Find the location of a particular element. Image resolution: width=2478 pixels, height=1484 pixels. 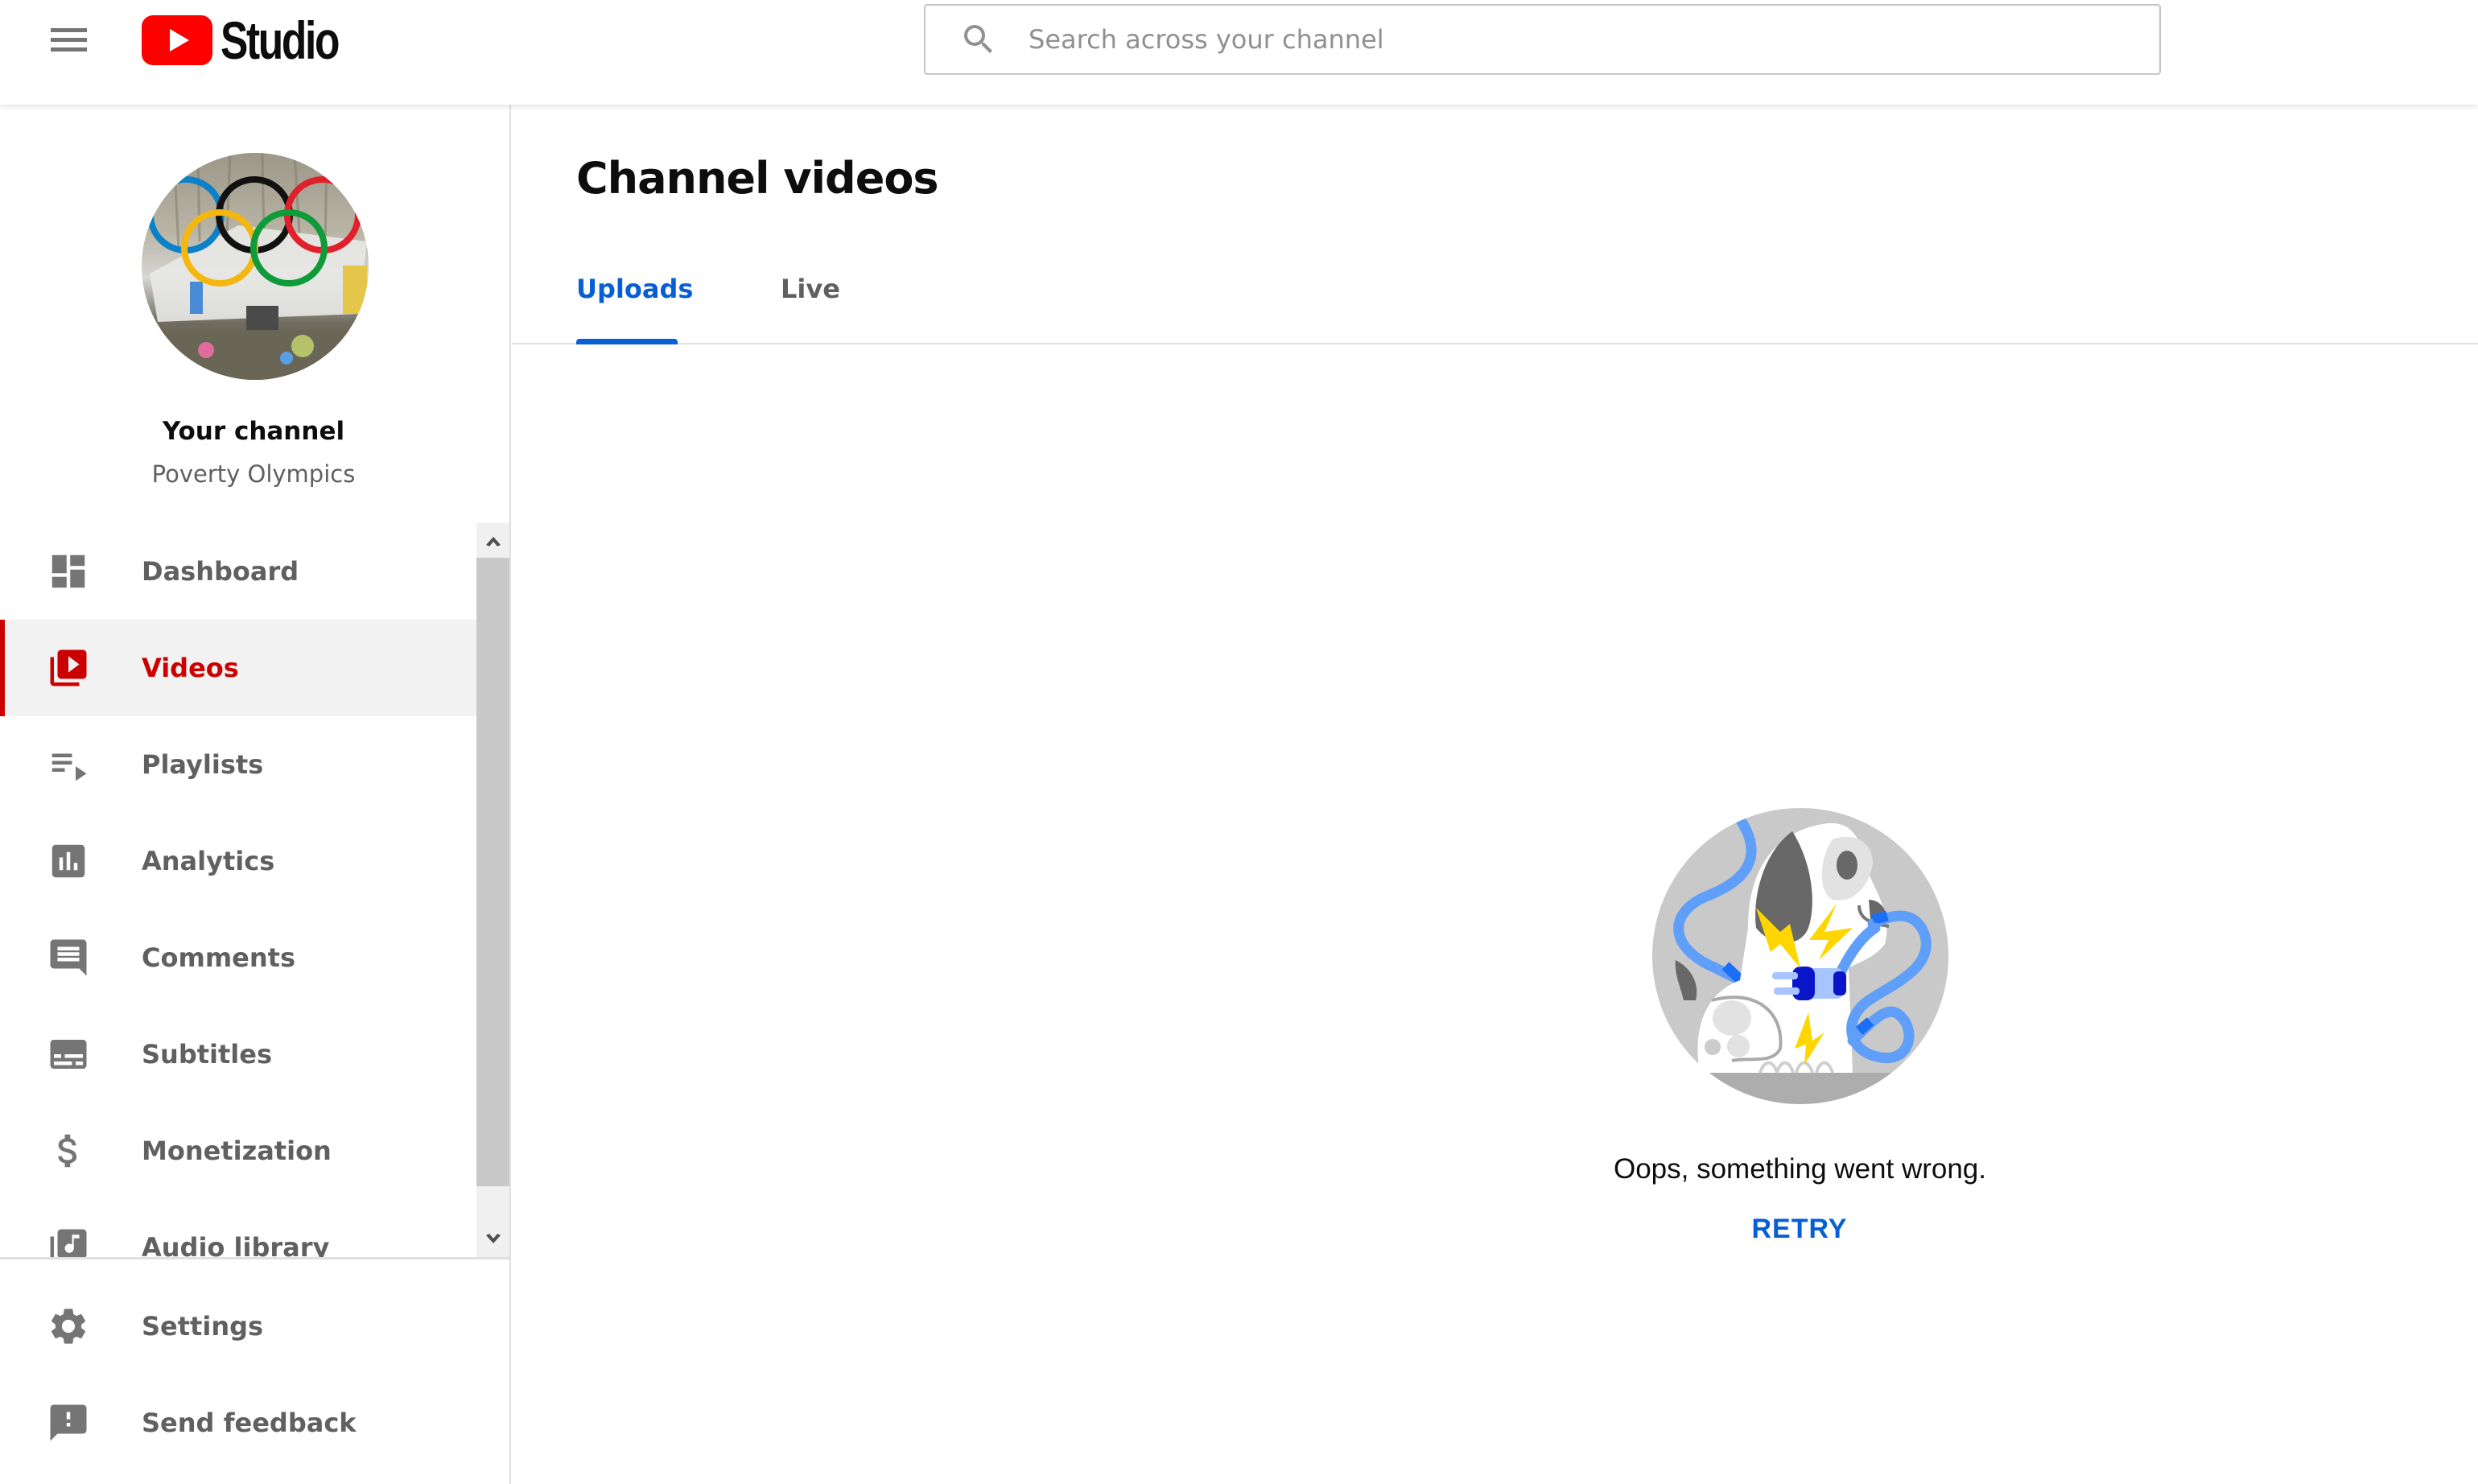

tab-label: Uploads is located at coordinates (635, 289).